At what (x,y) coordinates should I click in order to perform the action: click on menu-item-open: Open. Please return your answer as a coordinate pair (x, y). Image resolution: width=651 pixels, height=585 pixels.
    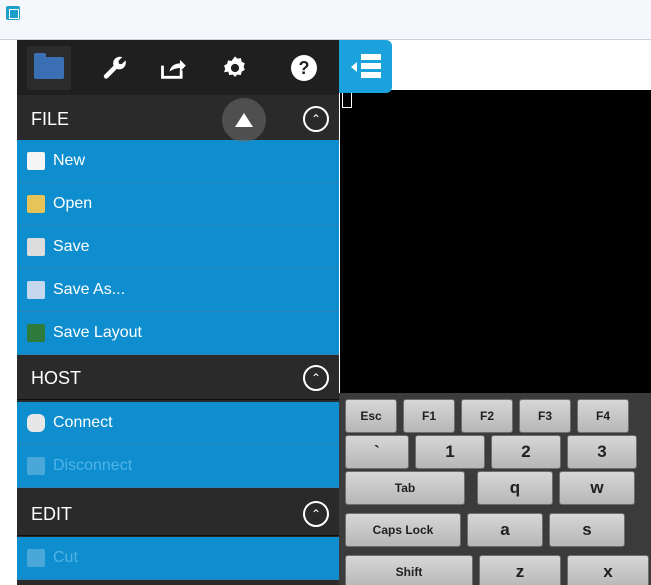
    Looking at the image, I should click on (178, 204).